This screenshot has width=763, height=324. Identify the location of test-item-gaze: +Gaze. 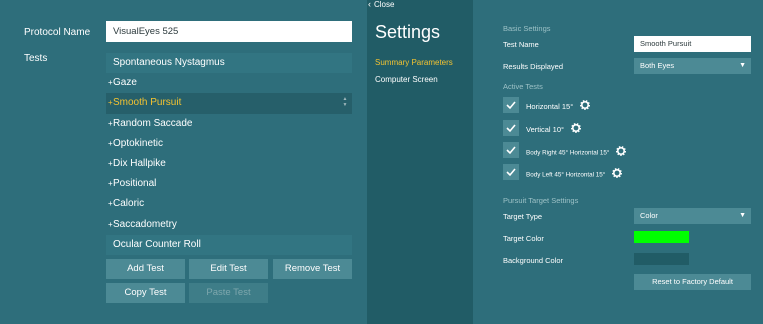
(229, 83).